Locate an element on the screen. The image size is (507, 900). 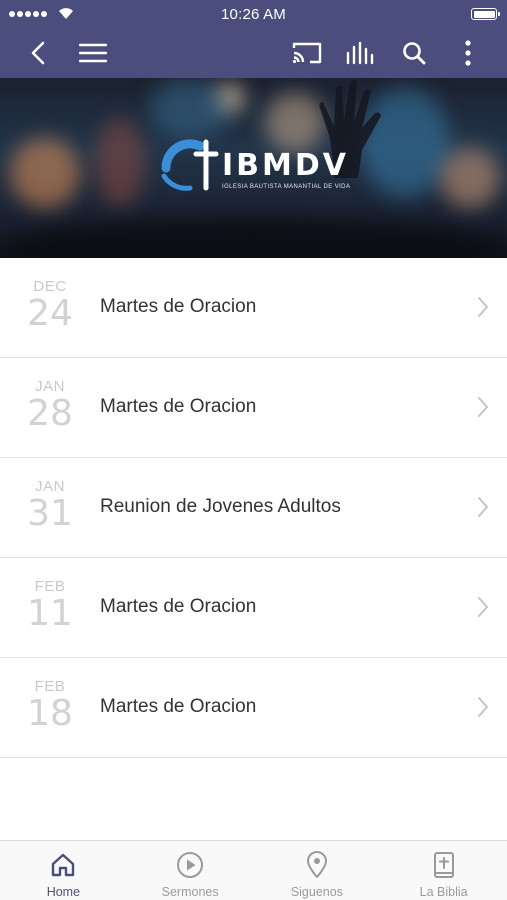
tab-bar: Home Sermones Siguenos La Biblia is located at coordinates (253, 870).